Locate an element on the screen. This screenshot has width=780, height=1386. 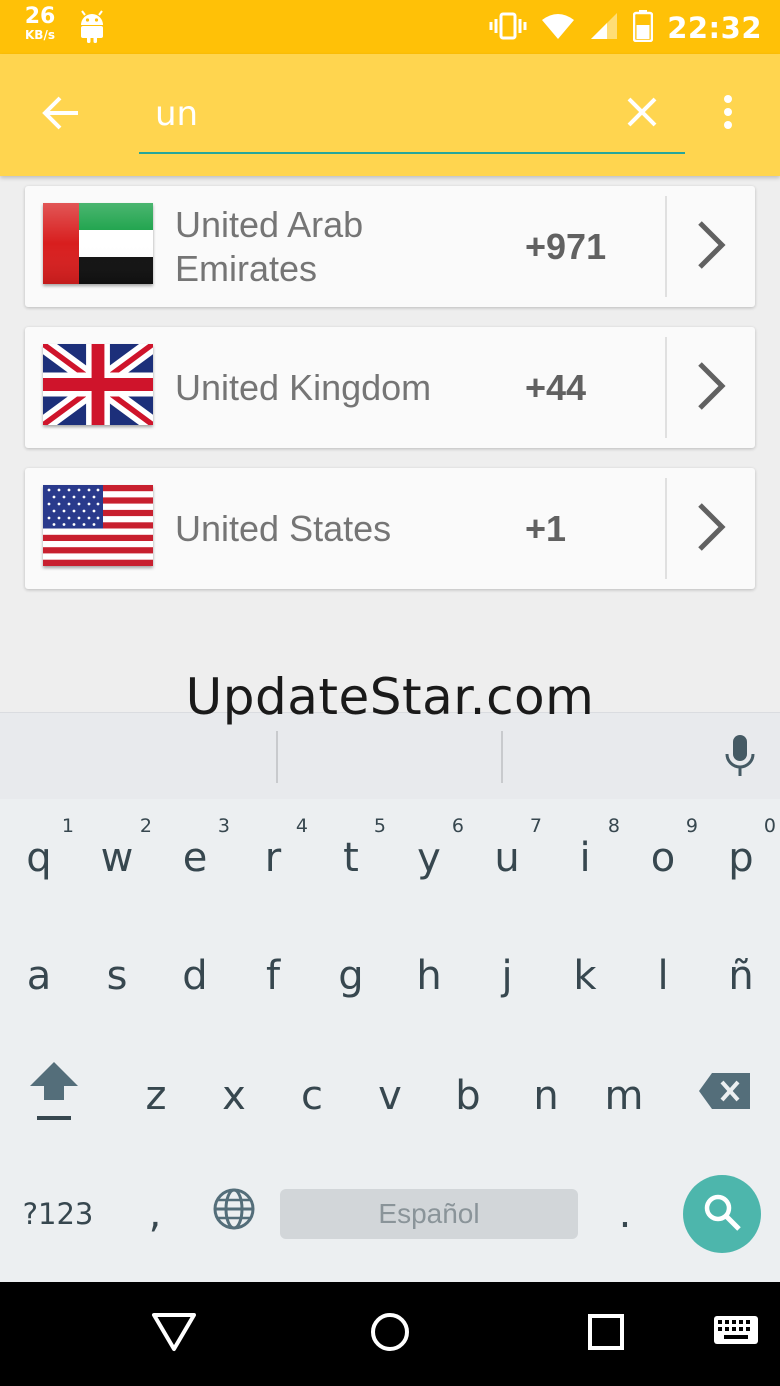
keyboard-search-button is located at coordinates (722, 1214).